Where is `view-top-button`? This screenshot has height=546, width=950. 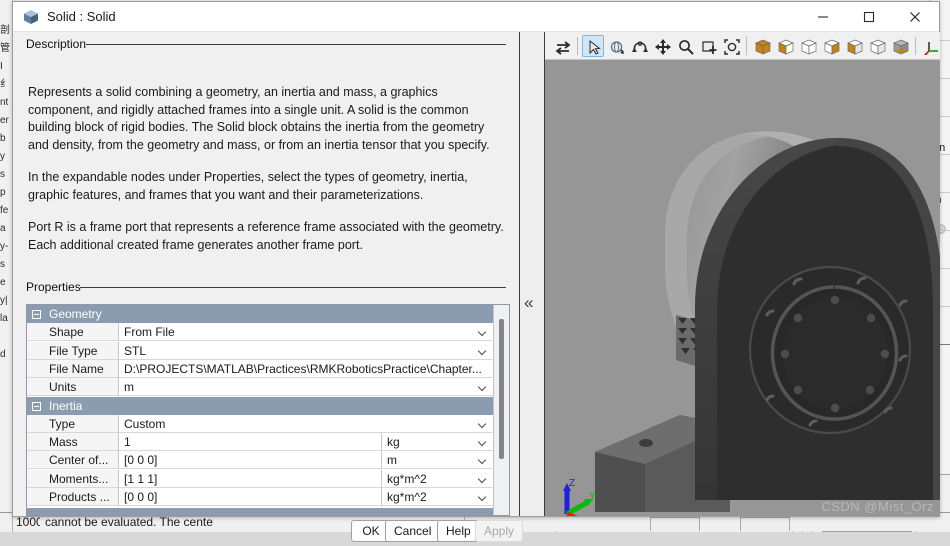
view-top-button is located at coordinates (877, 46).